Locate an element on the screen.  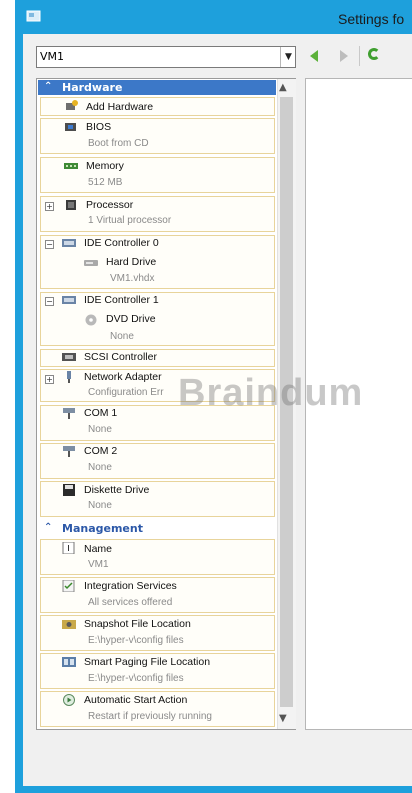
floppy-disk-icon is located at coordinates (69, 490).